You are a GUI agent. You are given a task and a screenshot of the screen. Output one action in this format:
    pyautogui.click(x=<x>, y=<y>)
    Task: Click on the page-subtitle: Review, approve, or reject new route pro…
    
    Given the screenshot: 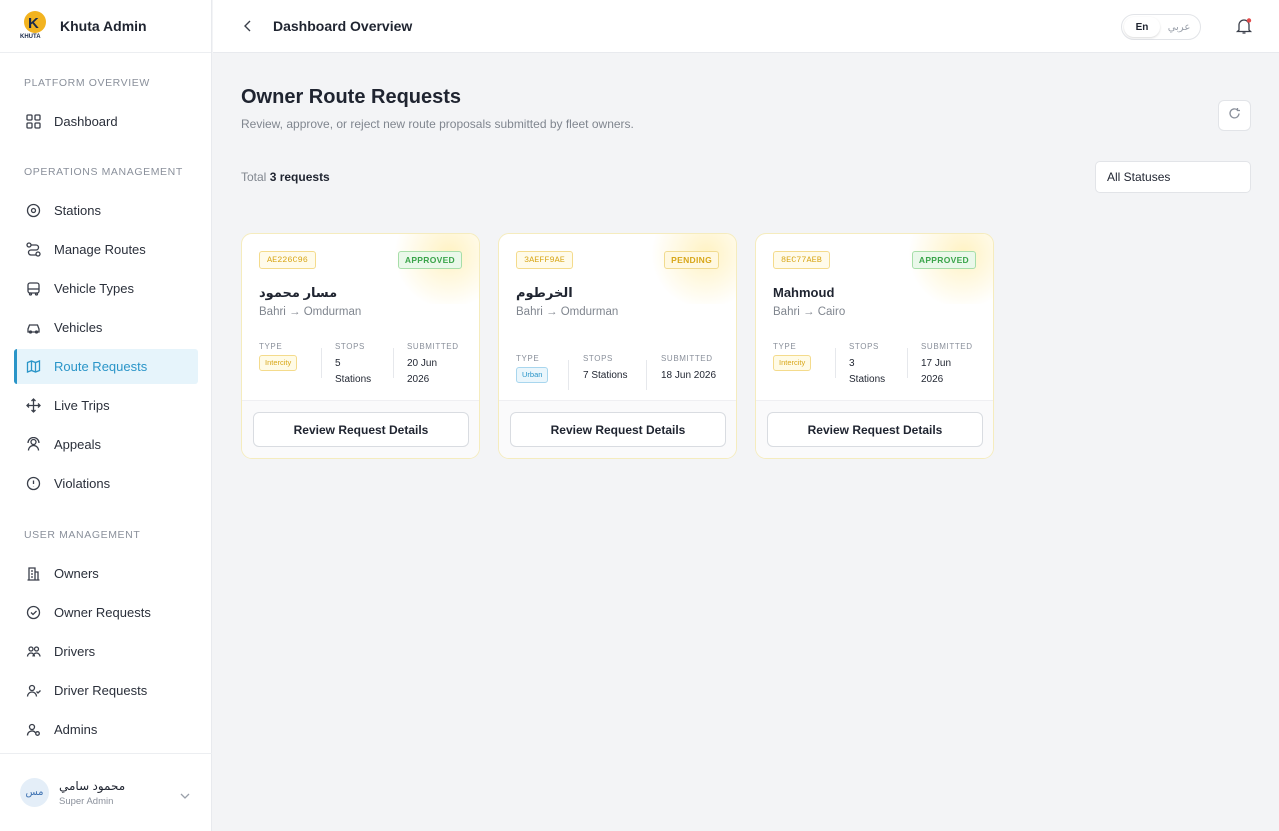 What is the action you would take?
    pyautogui.click(x=437, y=124)
    